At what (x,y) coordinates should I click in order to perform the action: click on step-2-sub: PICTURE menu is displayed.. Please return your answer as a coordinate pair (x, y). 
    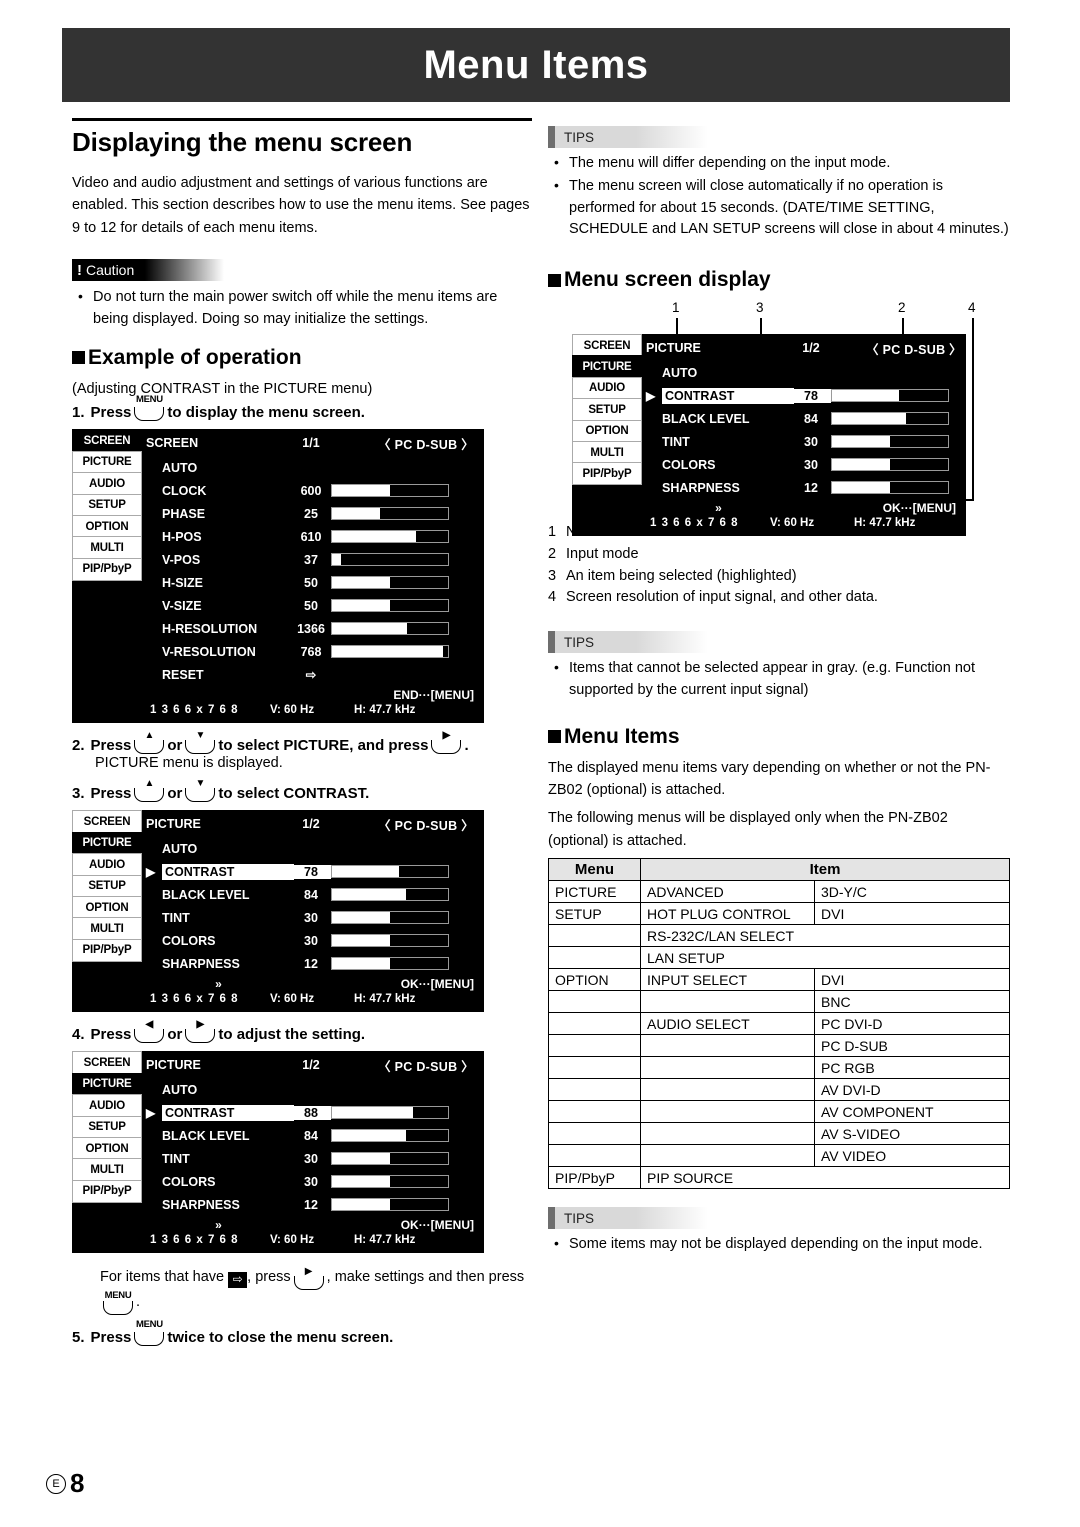
    Looking at the image, I should click on (189, 763).